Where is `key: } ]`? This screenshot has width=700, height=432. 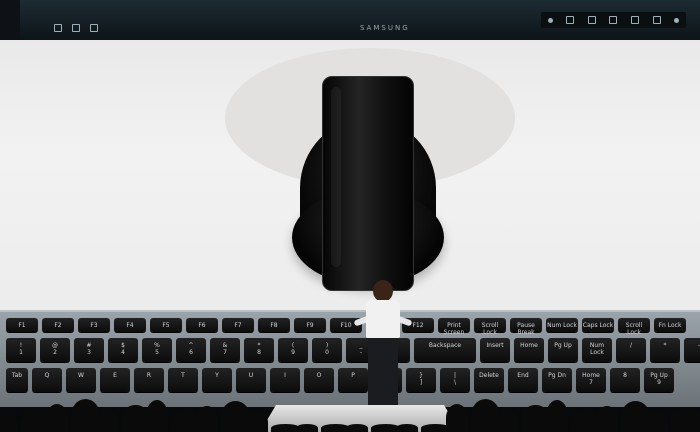 key: } ] is located at coordinates (421, 380).